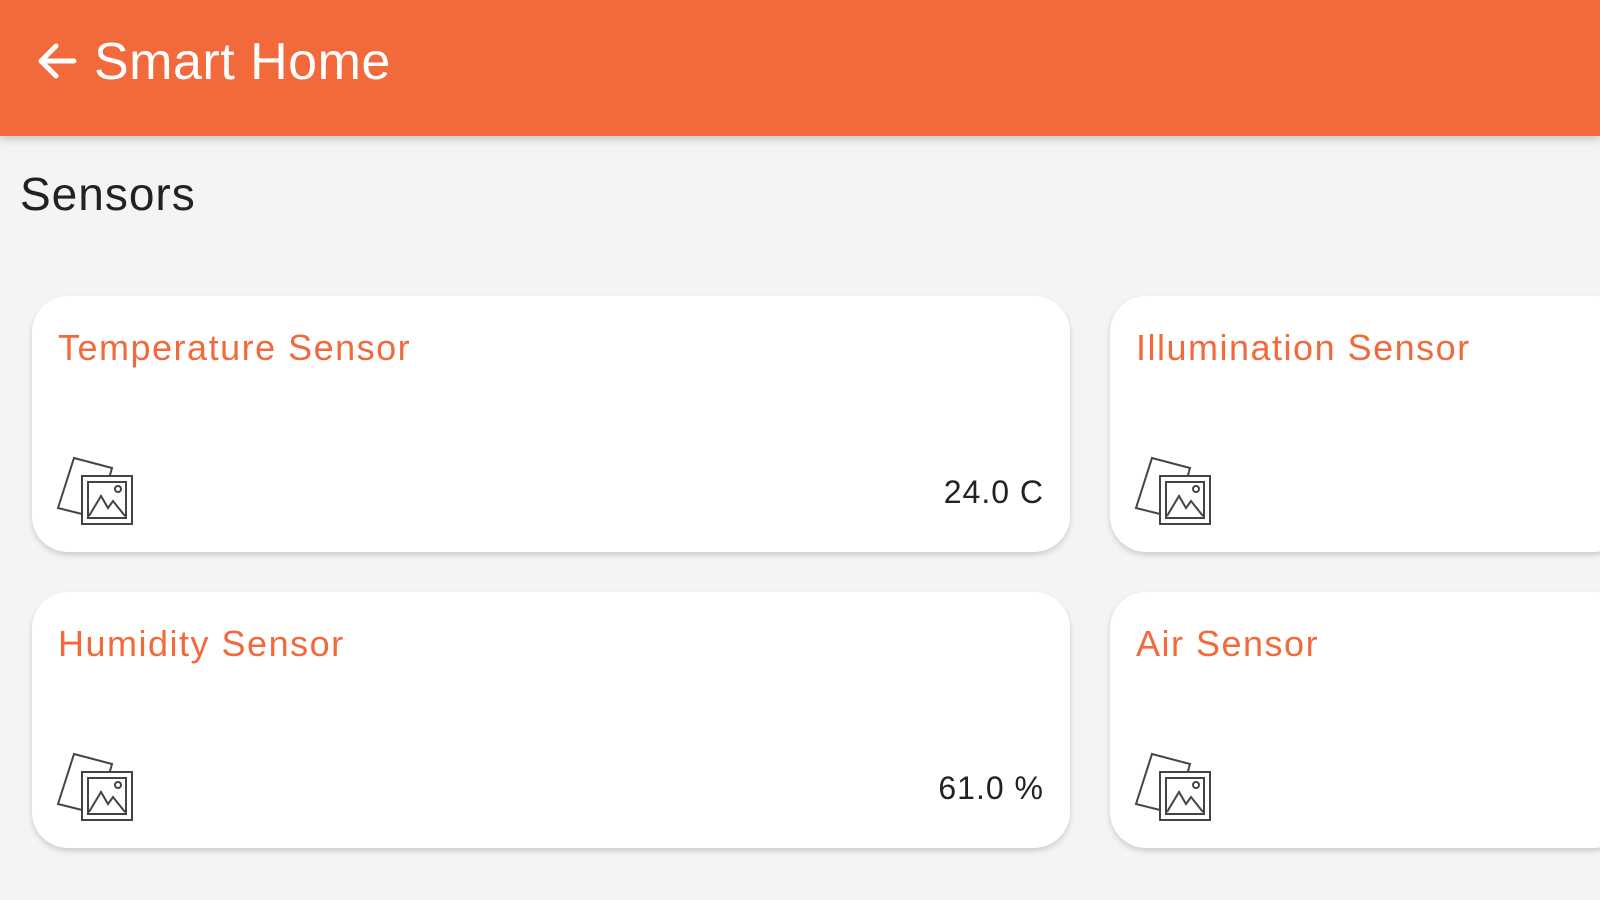 The image size is (1600, 900). What do you see at coordinates (991, 788) in the screenshot?
I see `sensor-card-value: 61.0 %` at bounding box center [991, 788].